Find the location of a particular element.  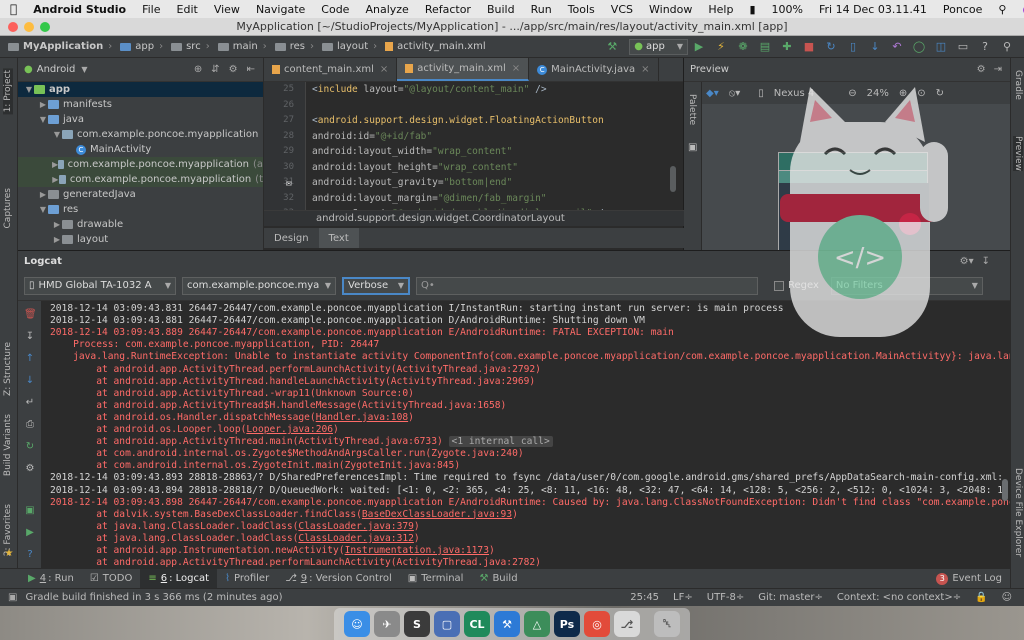

sdk-manager-icon: ↓ is located at coordinates (875, 47).